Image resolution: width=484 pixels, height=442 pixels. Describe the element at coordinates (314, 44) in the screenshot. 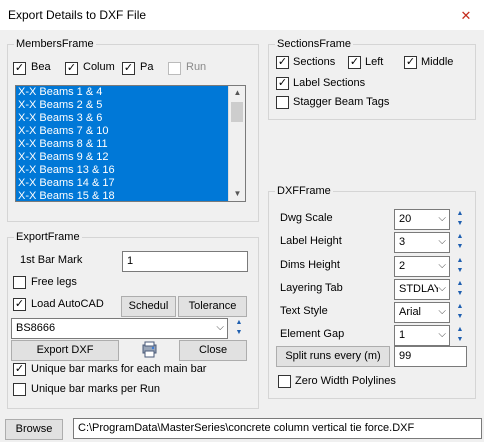

I see `sections-frame-label: SectionsFrame` at that location.